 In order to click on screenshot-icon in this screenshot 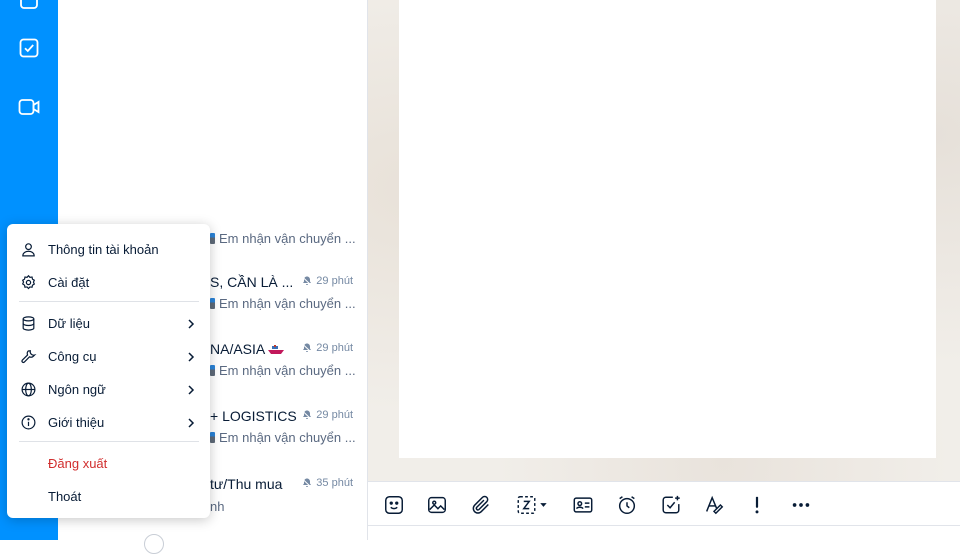, I will do `click(532, 505)`.